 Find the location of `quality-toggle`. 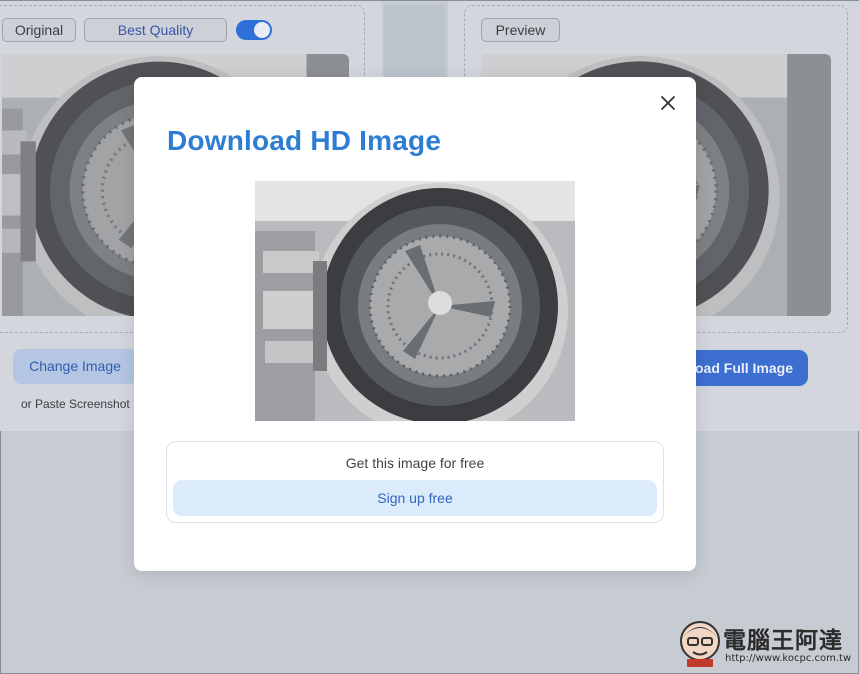

quality-toggle is located at coordinates (254, 30).